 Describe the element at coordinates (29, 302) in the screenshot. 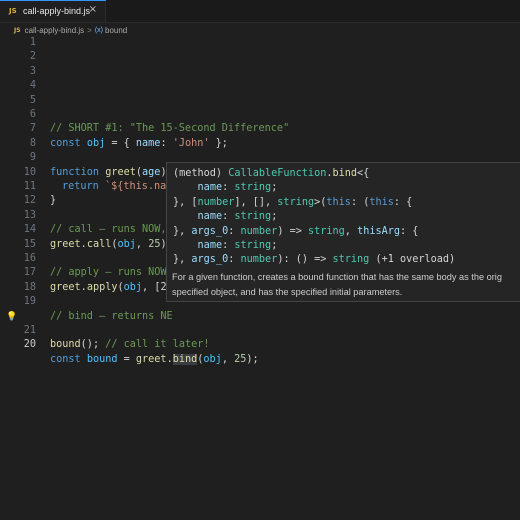

I see `line-number: 19` at that location.